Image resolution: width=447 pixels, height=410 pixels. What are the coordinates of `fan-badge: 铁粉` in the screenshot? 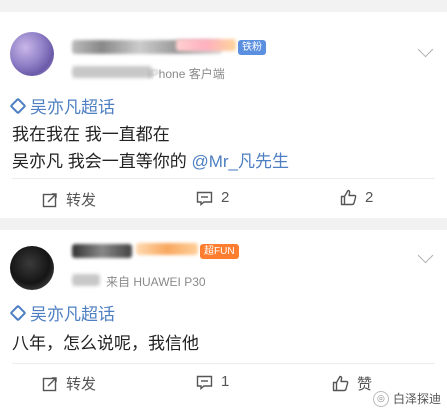 It's located at (252, 47).